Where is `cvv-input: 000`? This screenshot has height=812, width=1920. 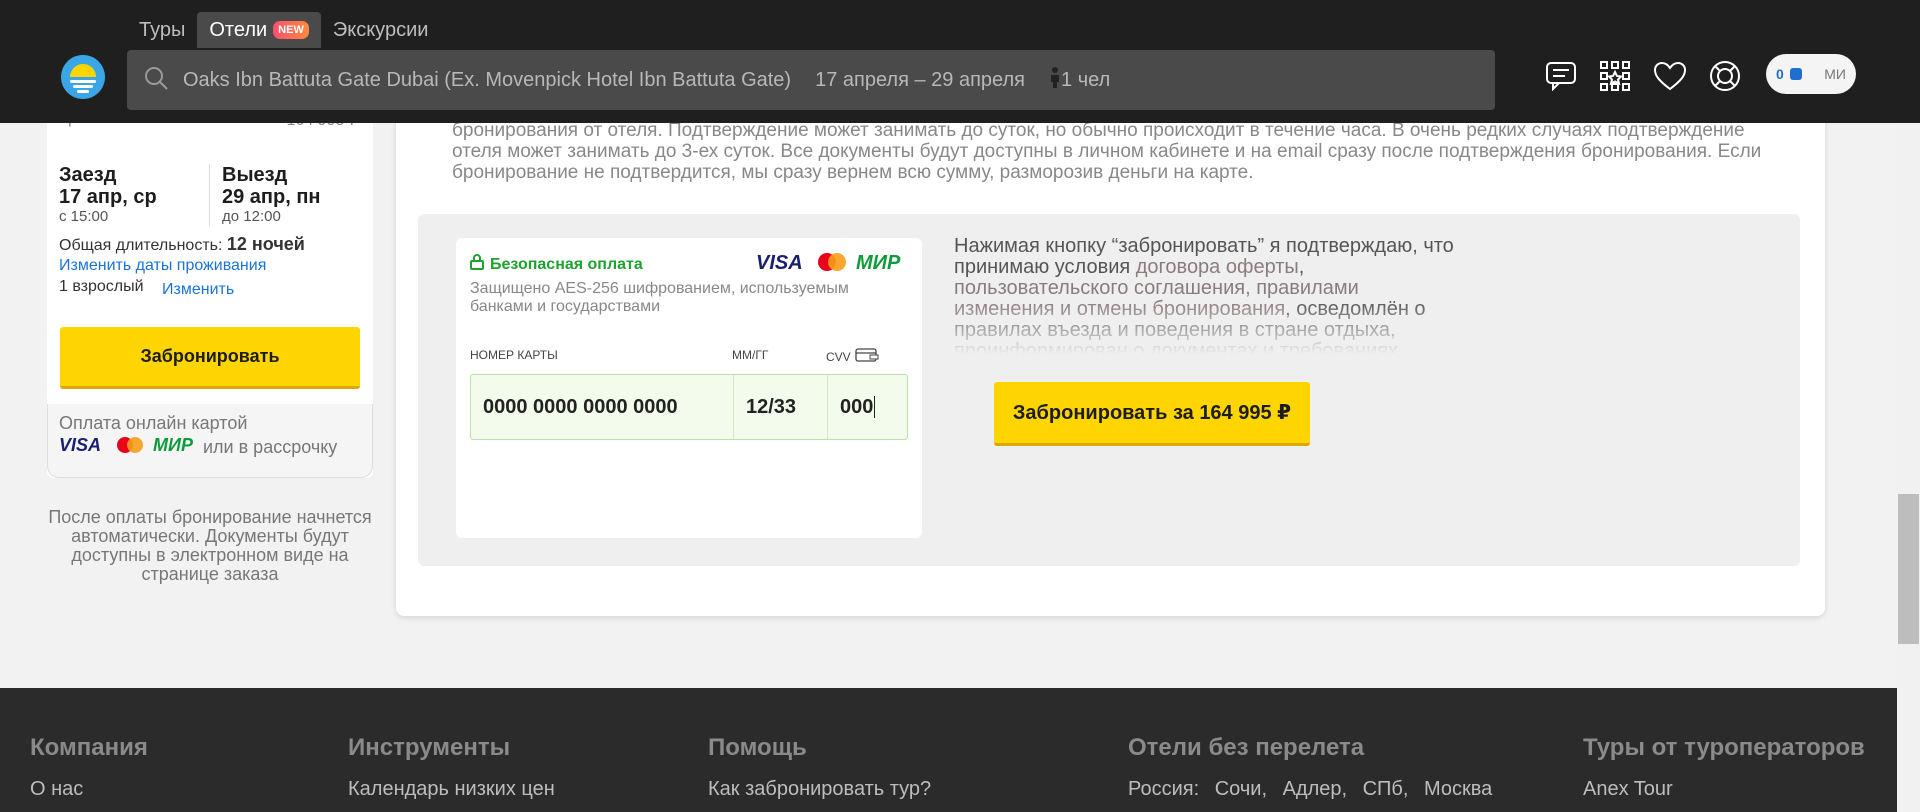 cvv-input: 000 is located at coordinates (867, 407).